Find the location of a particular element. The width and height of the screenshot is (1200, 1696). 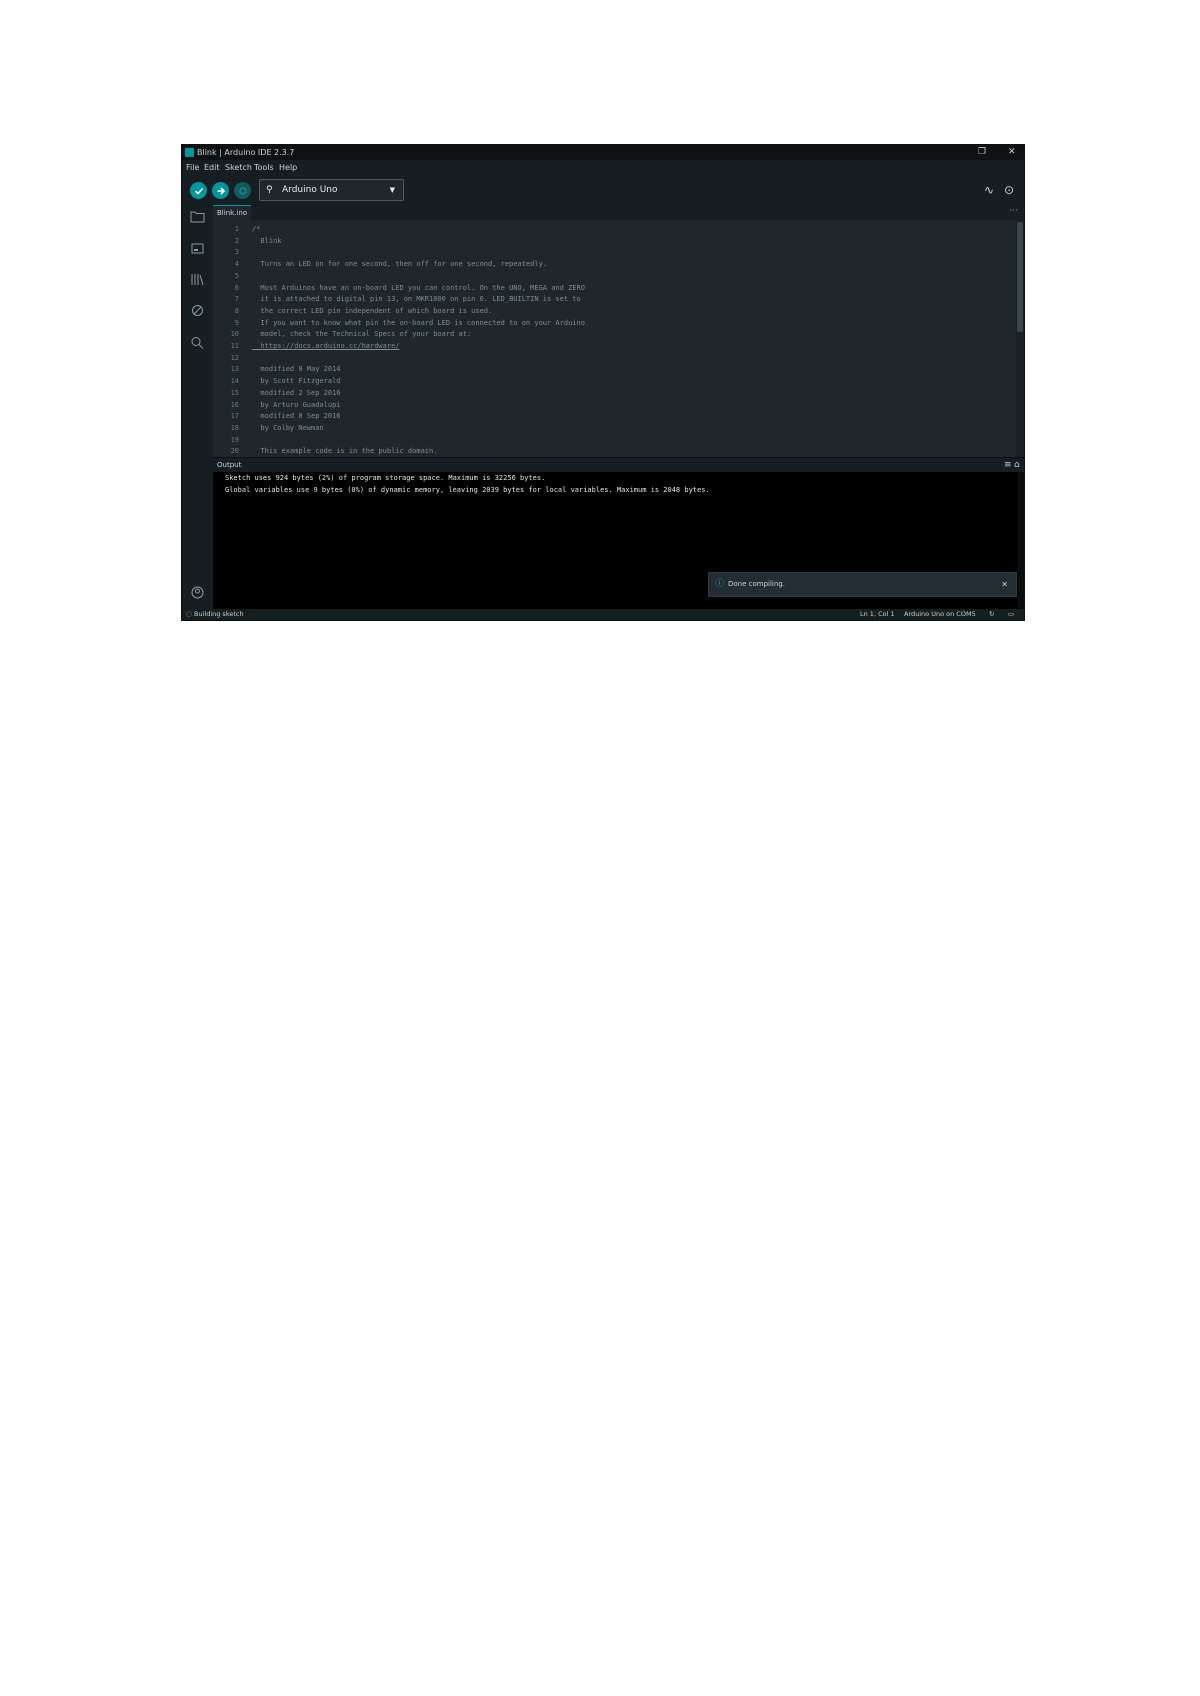

line-number: 13 is located at coordinates (234, 369).